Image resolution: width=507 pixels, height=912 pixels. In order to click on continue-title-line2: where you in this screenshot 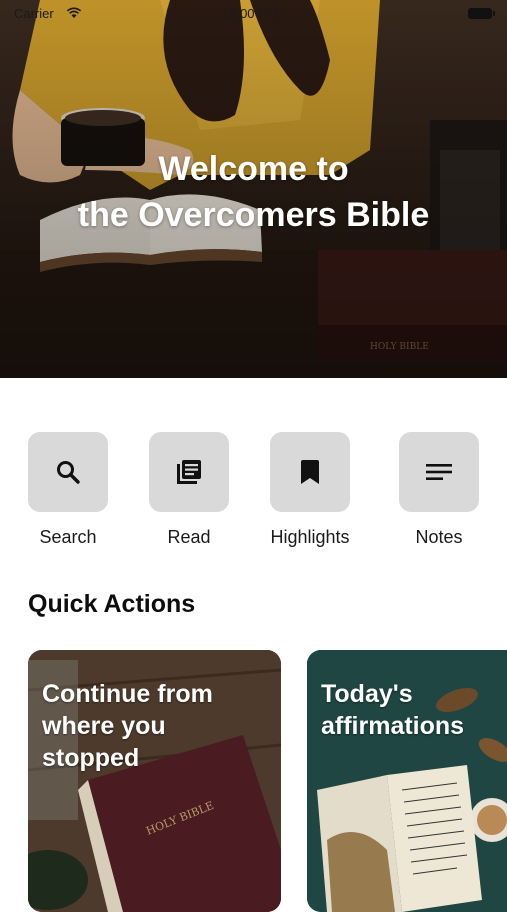, I will do `click(104, 726)`.